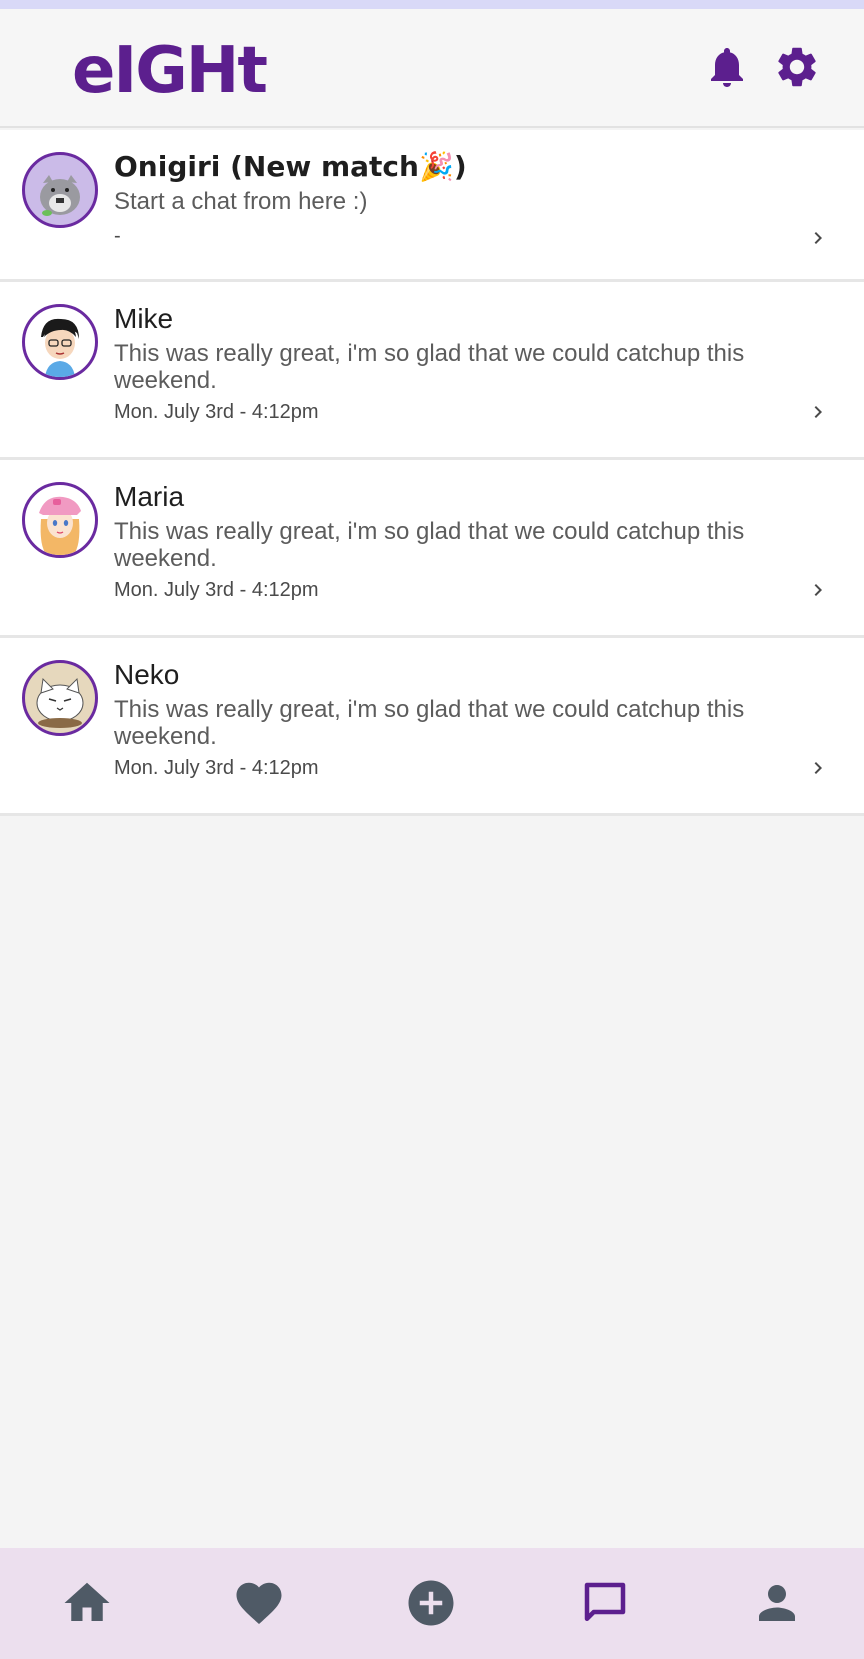 This screenshot has height=1659, width=864. I want to click on maria-avatar, so click(60, 520).